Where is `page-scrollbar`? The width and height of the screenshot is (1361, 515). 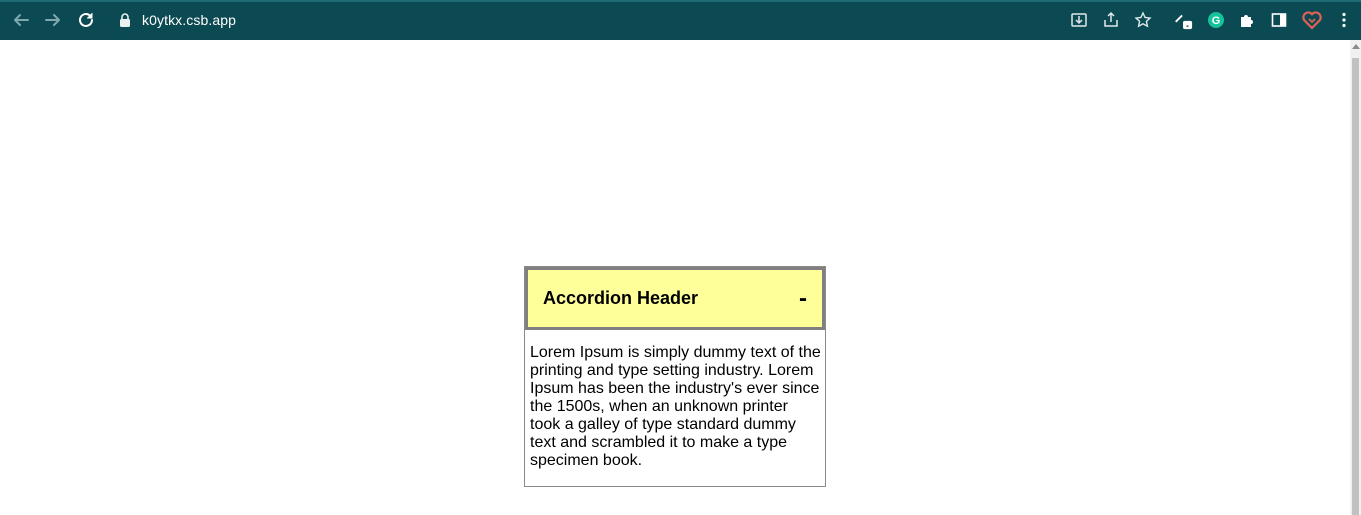
page-scrollbar is located at coordinates (1355, 277).